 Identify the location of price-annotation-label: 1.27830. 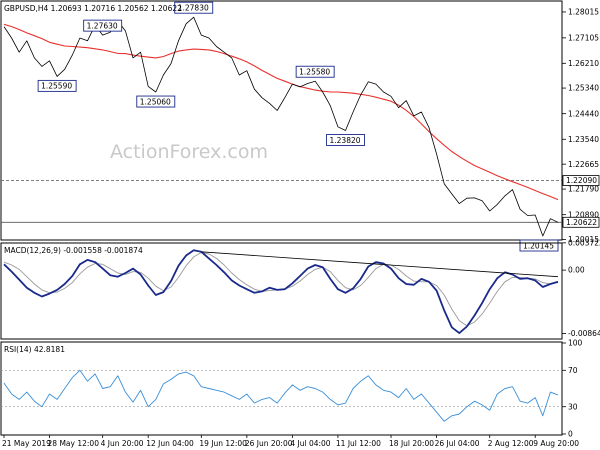
(193, 8).